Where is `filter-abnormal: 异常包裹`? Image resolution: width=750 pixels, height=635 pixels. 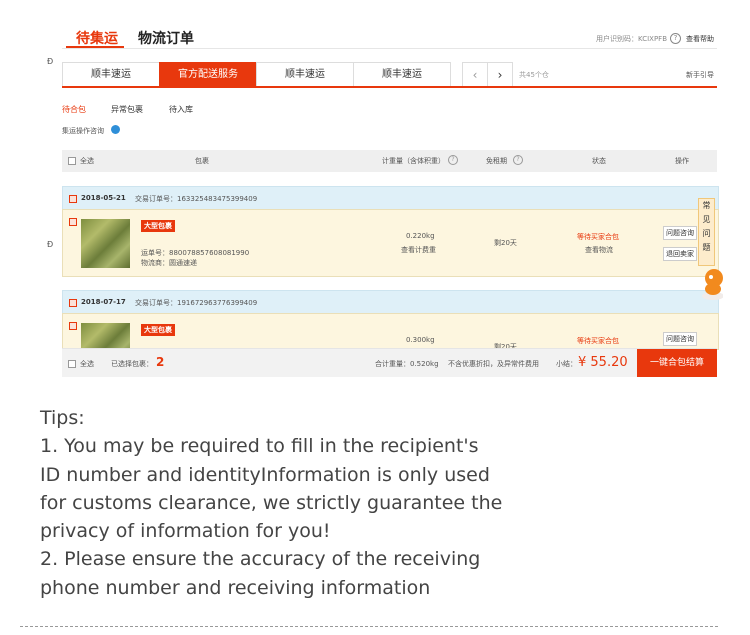 filter-abnormal: 异常包裹 is located at coordinates (127, 109).